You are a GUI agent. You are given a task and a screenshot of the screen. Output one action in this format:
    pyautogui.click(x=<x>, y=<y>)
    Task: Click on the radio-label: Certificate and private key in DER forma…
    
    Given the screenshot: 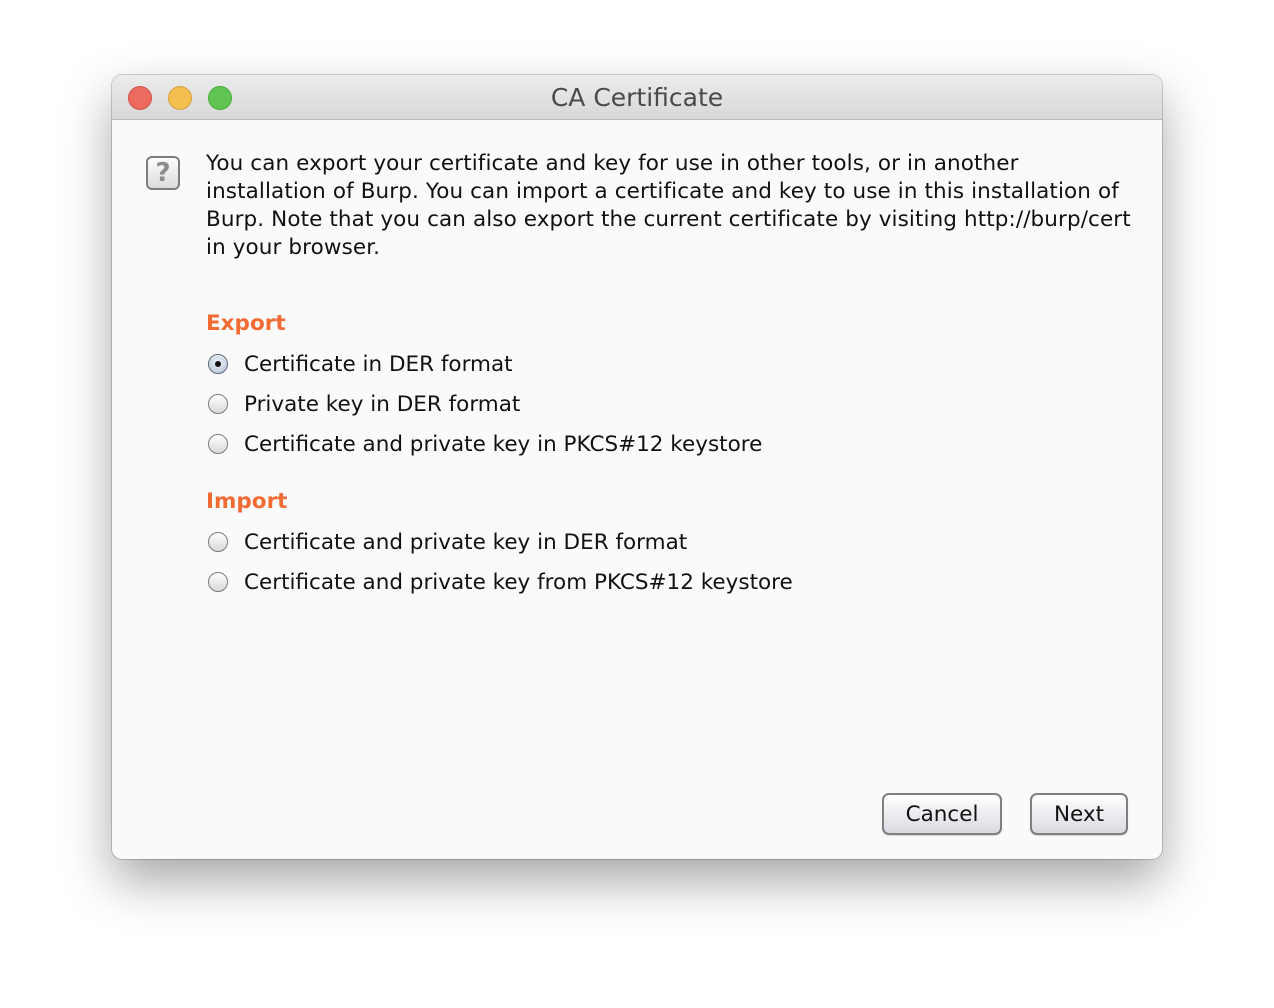 What is the action you would take?
    pyautogui.click(x=466, y=542)
    